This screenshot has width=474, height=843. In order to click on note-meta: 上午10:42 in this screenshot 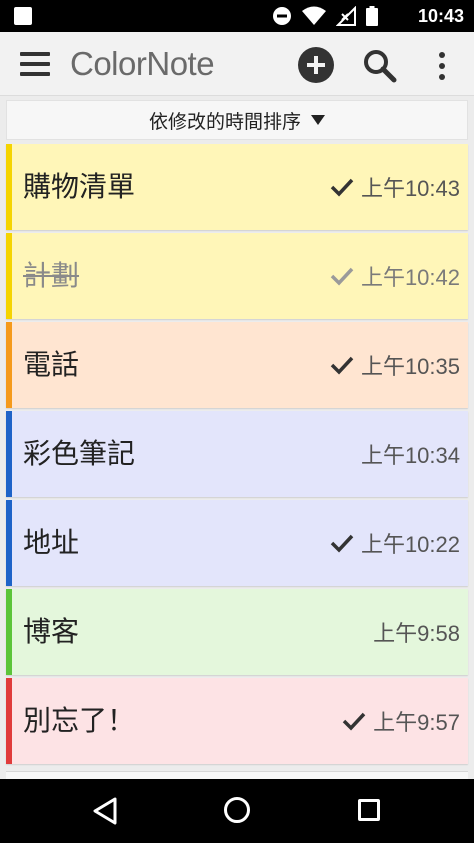, I will do `click(394, 276)`.